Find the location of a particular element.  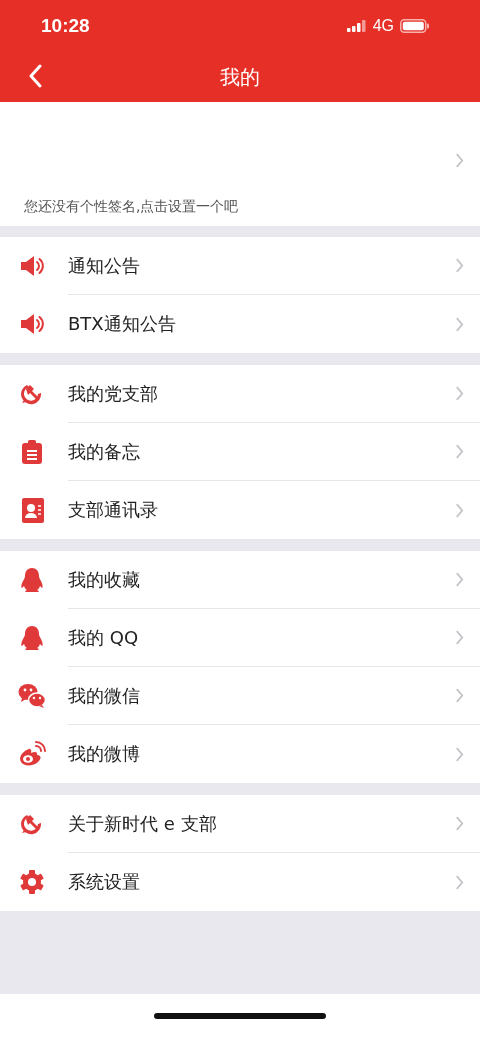

menu-label: 我的微博 is located at coordinates (104, 754).